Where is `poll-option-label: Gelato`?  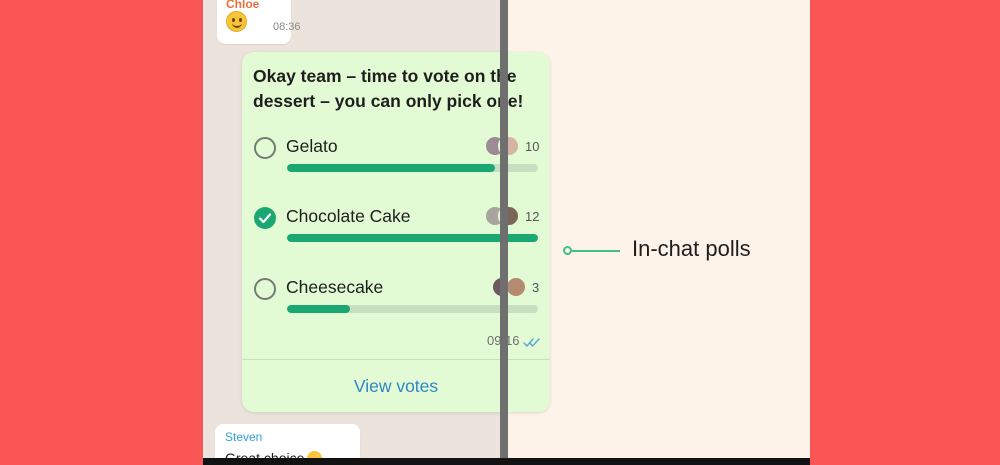 poll-option-label: Gelato is located at coordinates (312, 146).